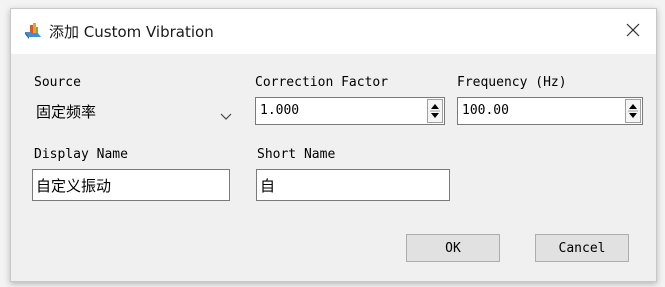 This screenshot has width=665, height=287. What do you see at coordinates (512, 82) in the screenshot?
I see `frequency-label: Frequency (Hz)` at bounding box center [512, 82].